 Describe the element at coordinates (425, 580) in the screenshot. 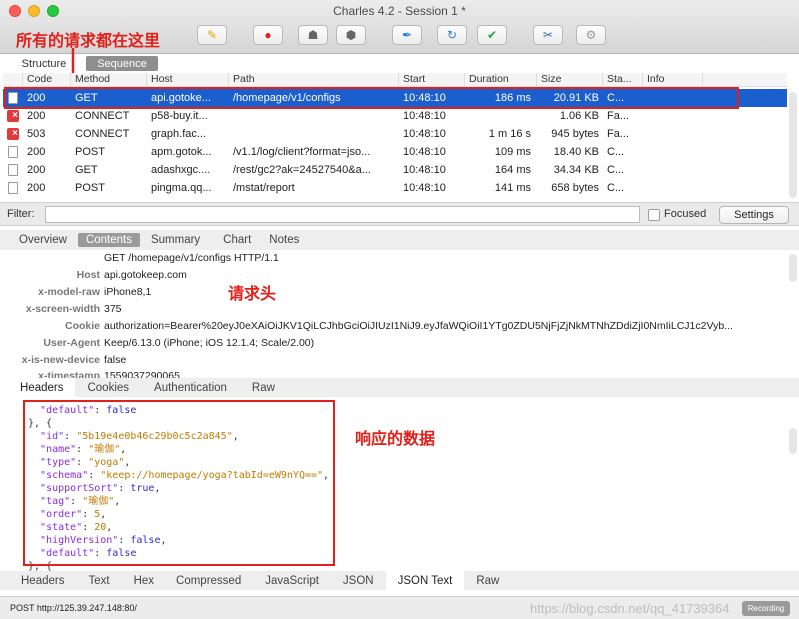

I see `tab-response-json-text: JSON Text` at that location.